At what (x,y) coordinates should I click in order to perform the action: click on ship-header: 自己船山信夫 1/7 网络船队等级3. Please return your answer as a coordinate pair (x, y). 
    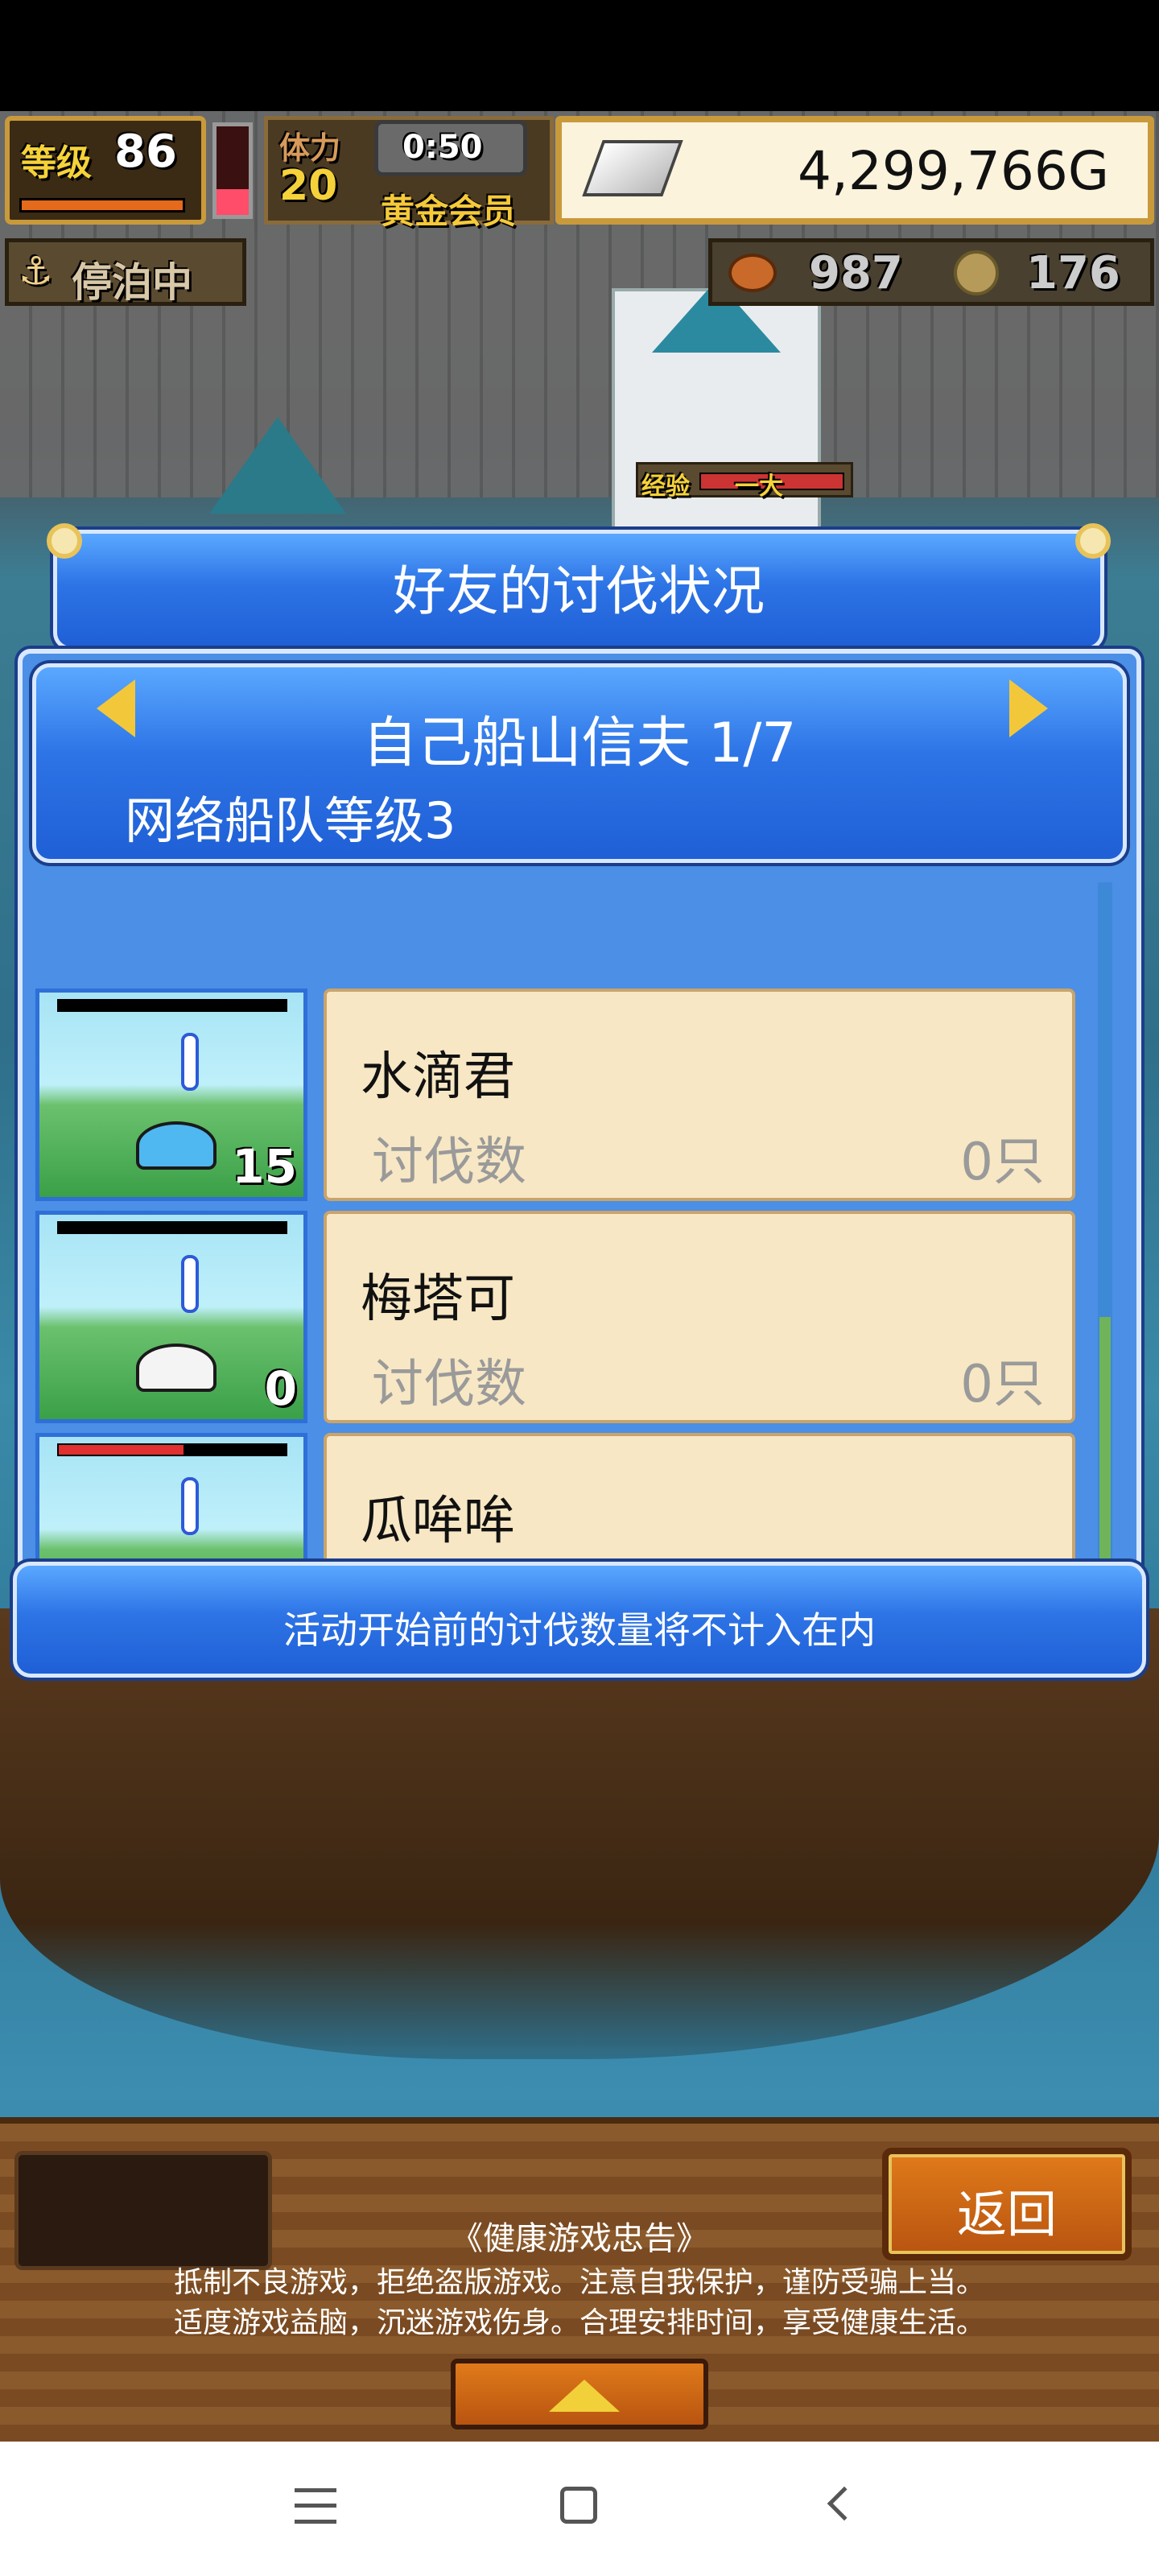
    Looking at the image, I should click on (579, 763).